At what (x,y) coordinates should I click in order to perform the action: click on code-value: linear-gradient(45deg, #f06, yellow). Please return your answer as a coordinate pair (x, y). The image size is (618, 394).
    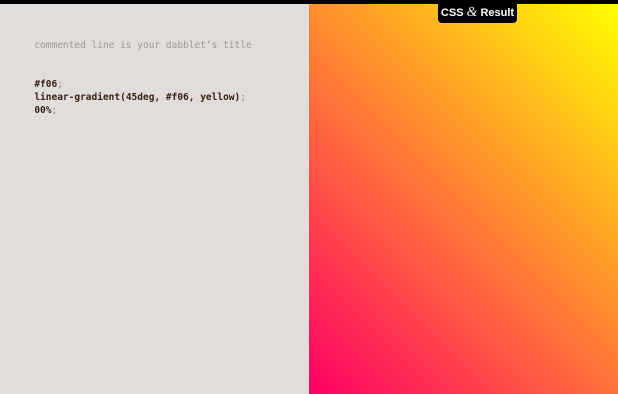
    Looking at the image, I should click on (137, 97).